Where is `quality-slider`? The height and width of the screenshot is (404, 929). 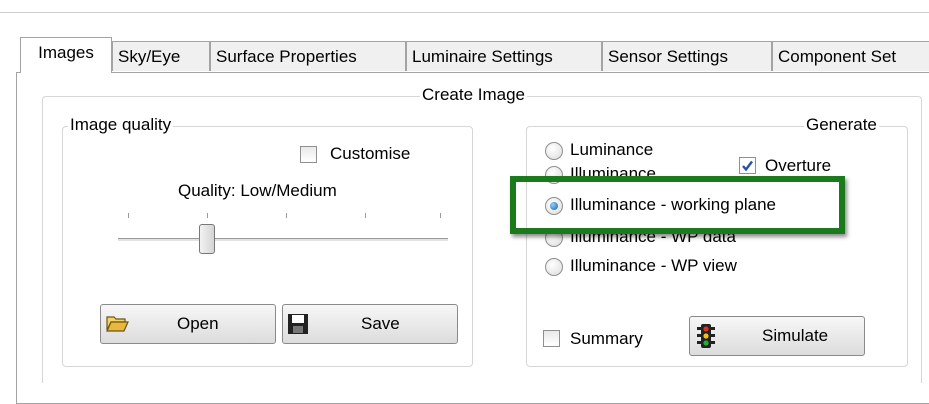
quality-slider is located at coordinates (283, 235).